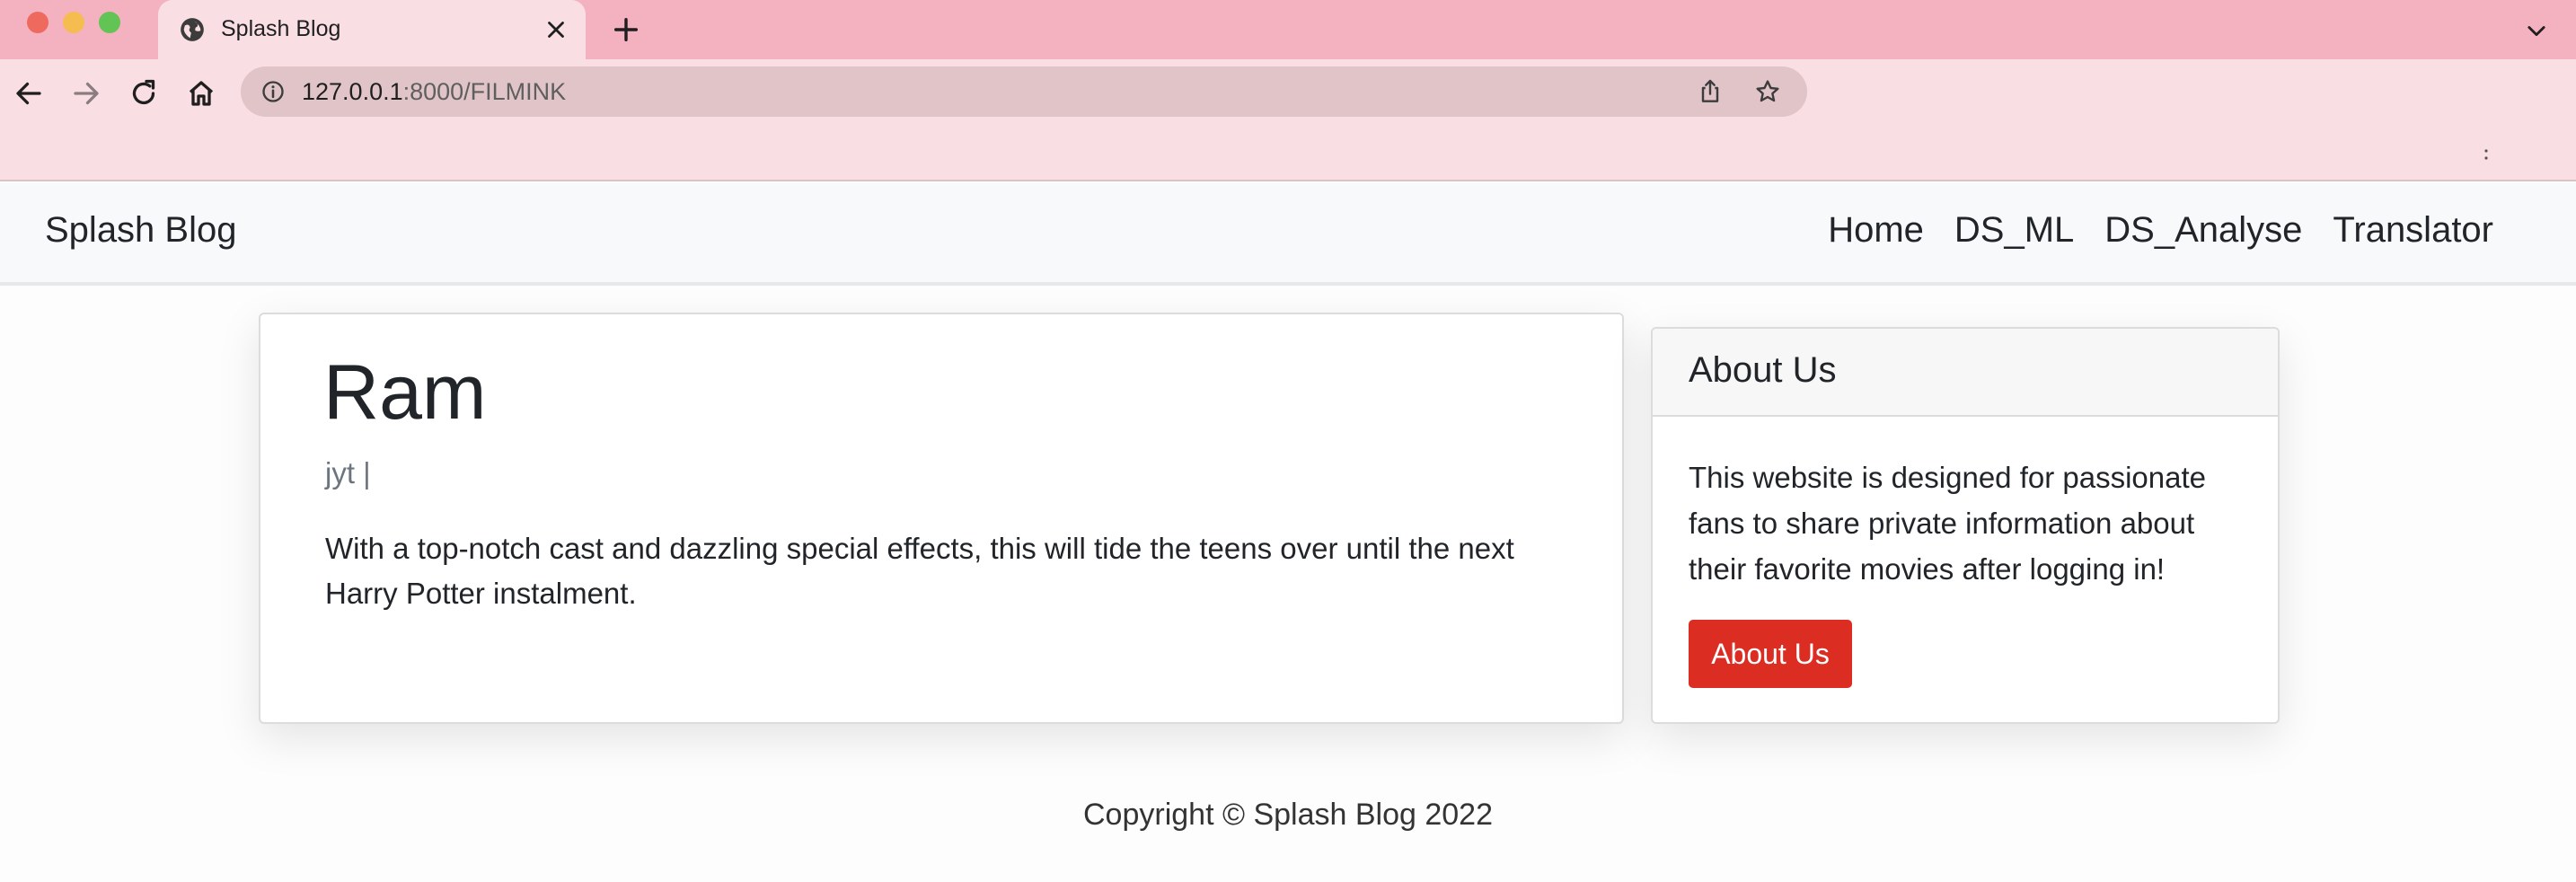 This screenshot has height=882, width=2576. I want to click on bookmark-star-icon, so click(1767, 91).